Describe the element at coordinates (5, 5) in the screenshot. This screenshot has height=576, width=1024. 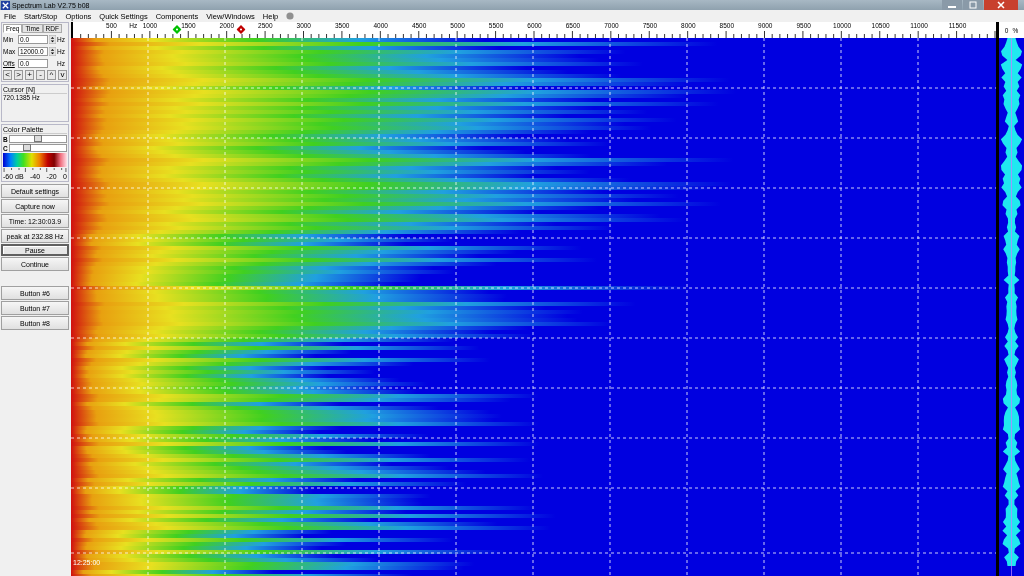
I see `app-icon` at that location.